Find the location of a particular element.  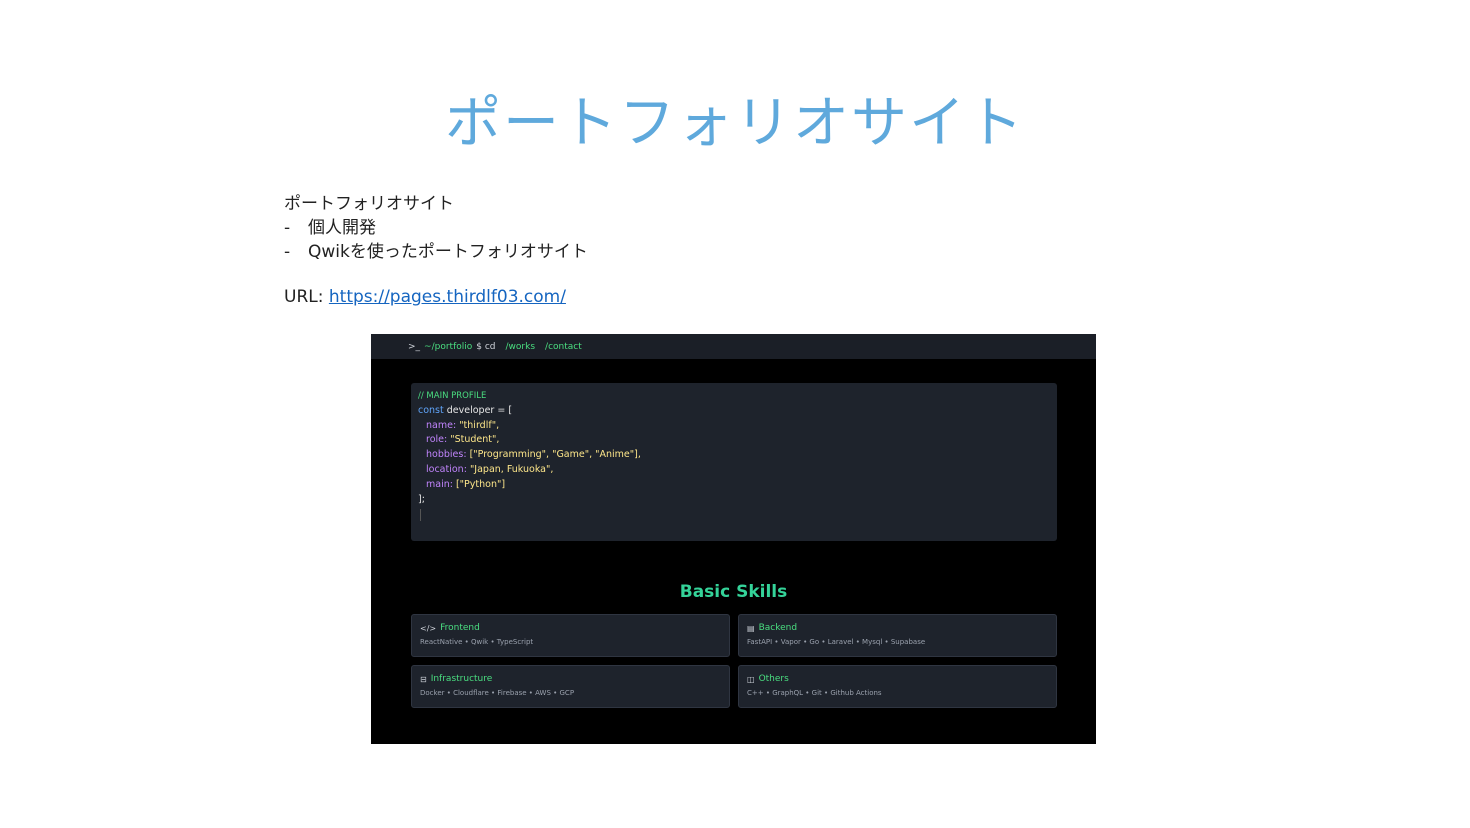

code-value: "thirdlf", is located at coordinates (479, 425).